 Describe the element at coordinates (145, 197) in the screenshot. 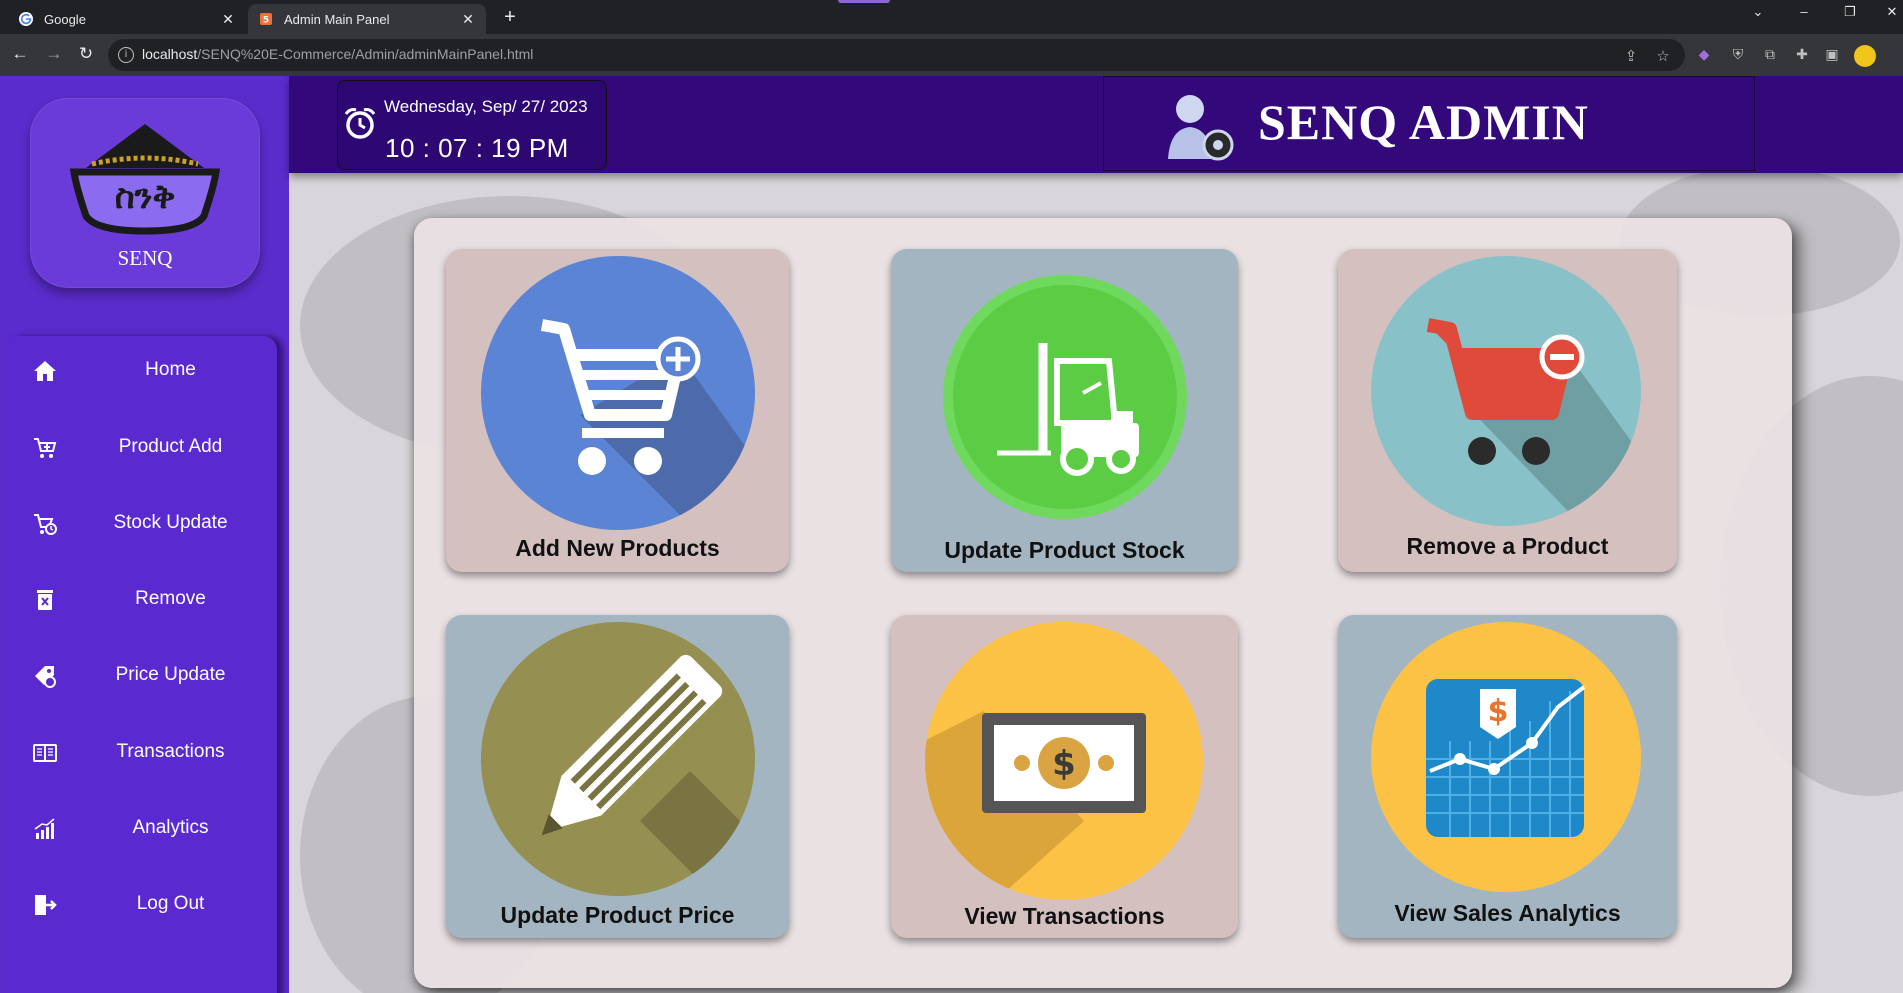

I see `svg-text: ስንቅ` at that location.